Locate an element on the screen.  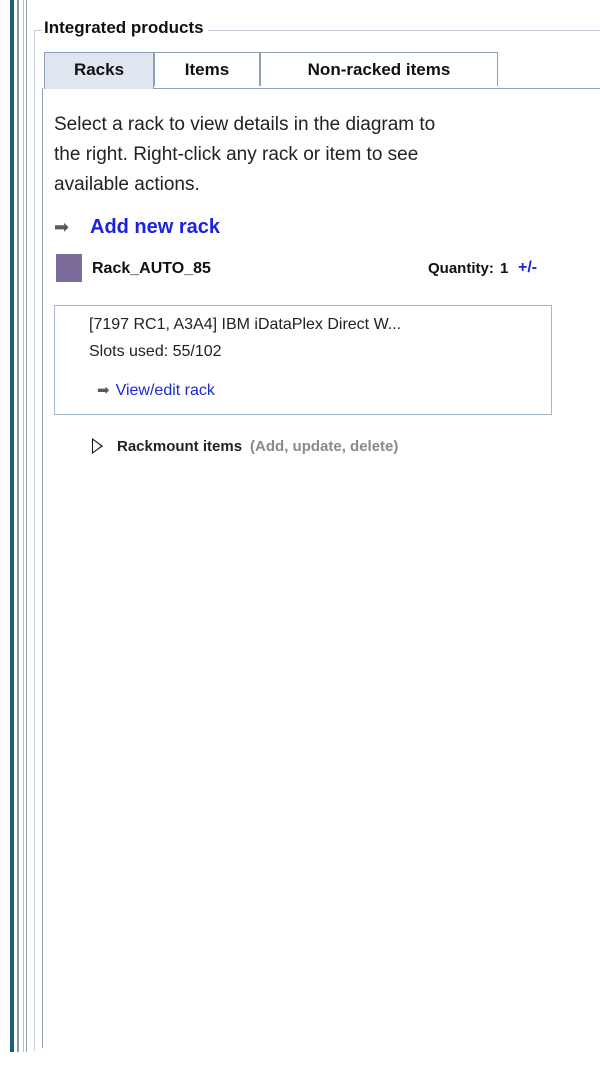
tab-items: Items is located at coordinates (207, 69).